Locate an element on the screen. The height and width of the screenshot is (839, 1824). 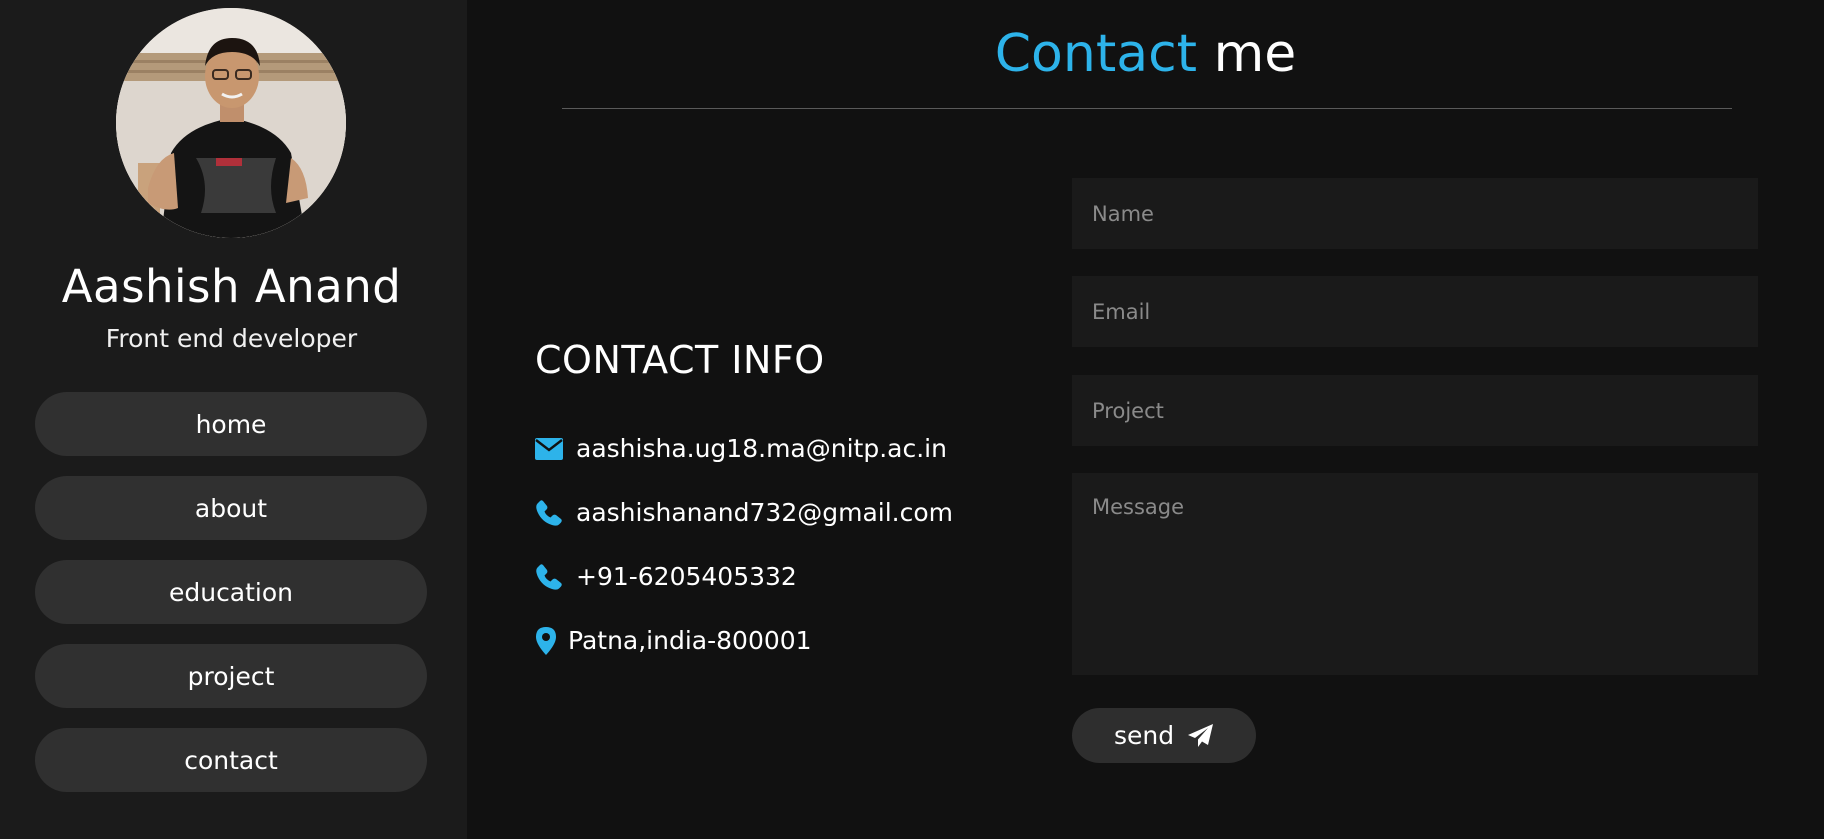
contact-location-text: Patna,india-800001 is located at coordinates (690, 640).